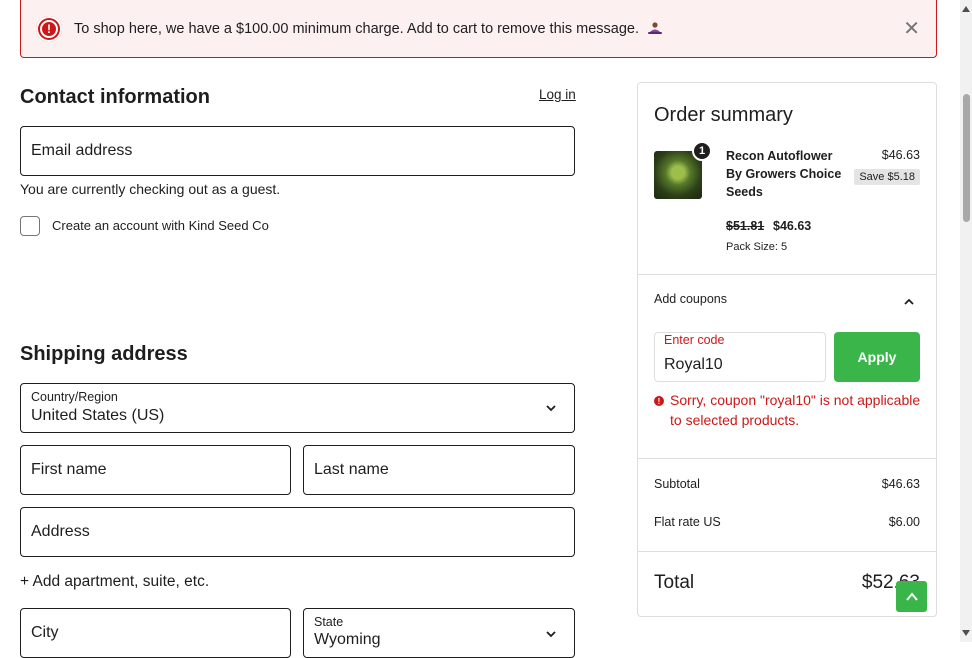 The width and height of the screenshot is (972, 658). I want to click on save-badge: Save $5.18, so click(887, 177).